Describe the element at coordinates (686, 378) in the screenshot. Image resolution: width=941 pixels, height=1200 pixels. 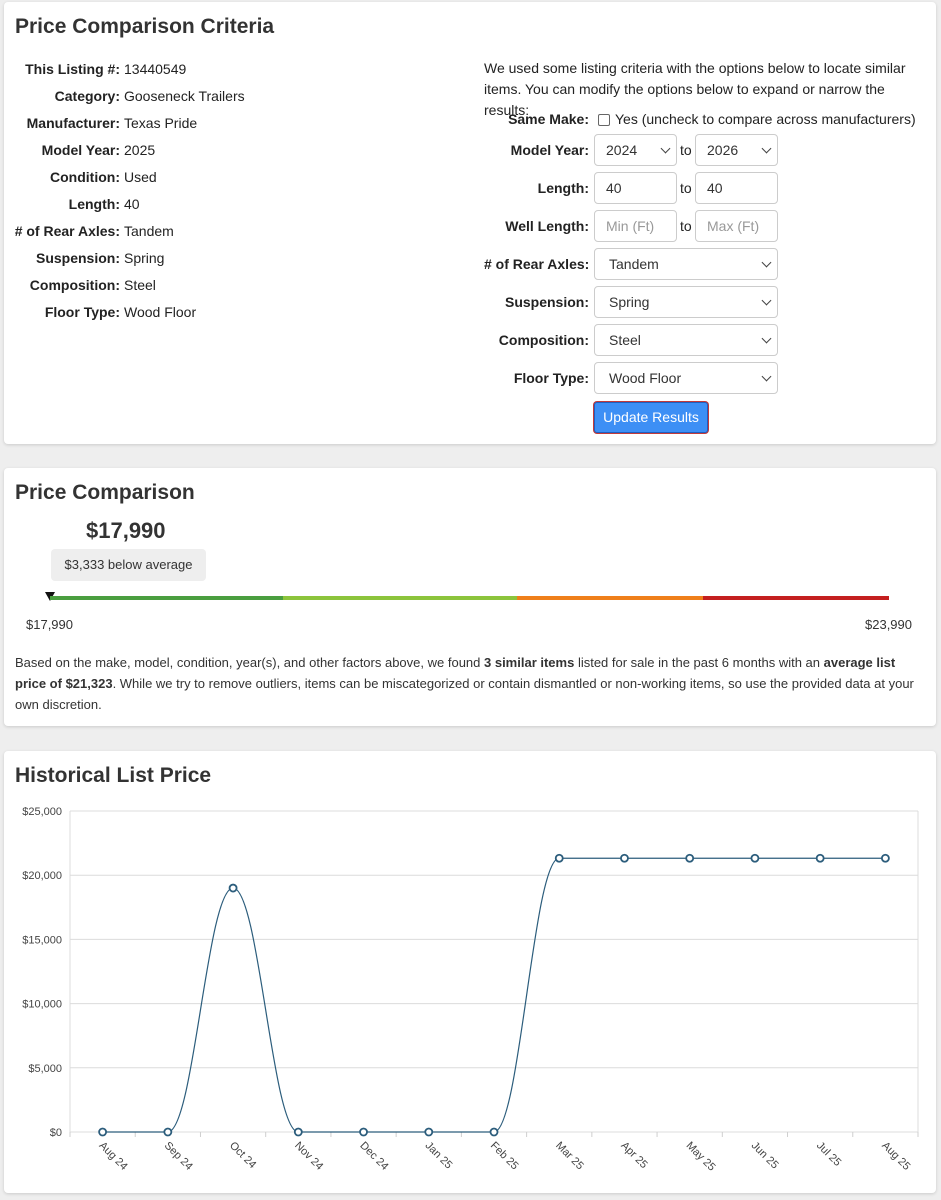
I see `floor-type-select: Wood Floor` at that location.